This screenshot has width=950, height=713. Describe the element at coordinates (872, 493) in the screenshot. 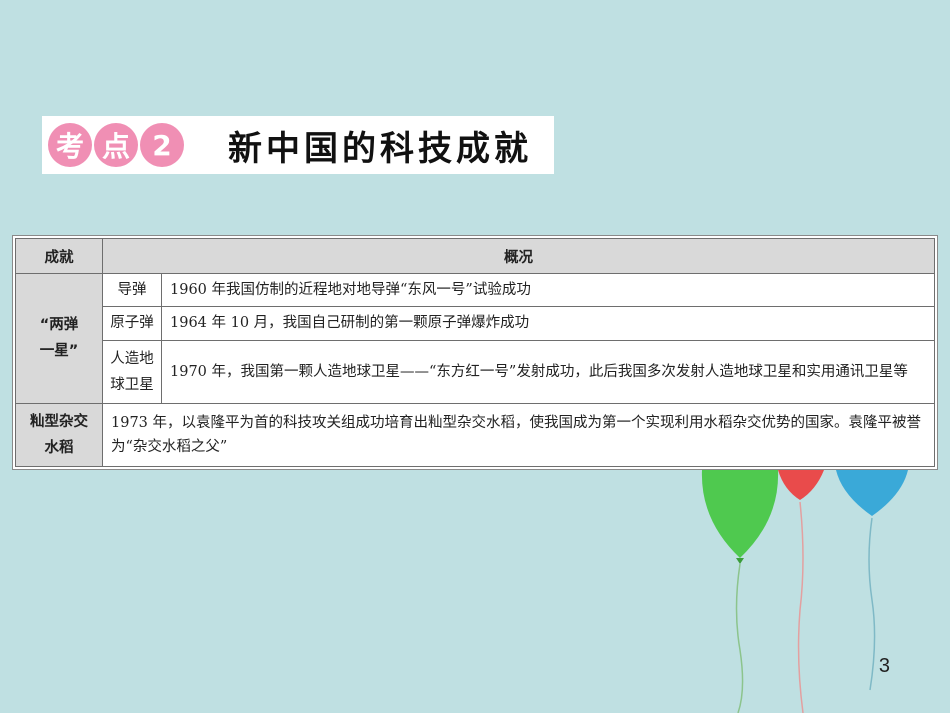

I see `blue-balloon` at that location.